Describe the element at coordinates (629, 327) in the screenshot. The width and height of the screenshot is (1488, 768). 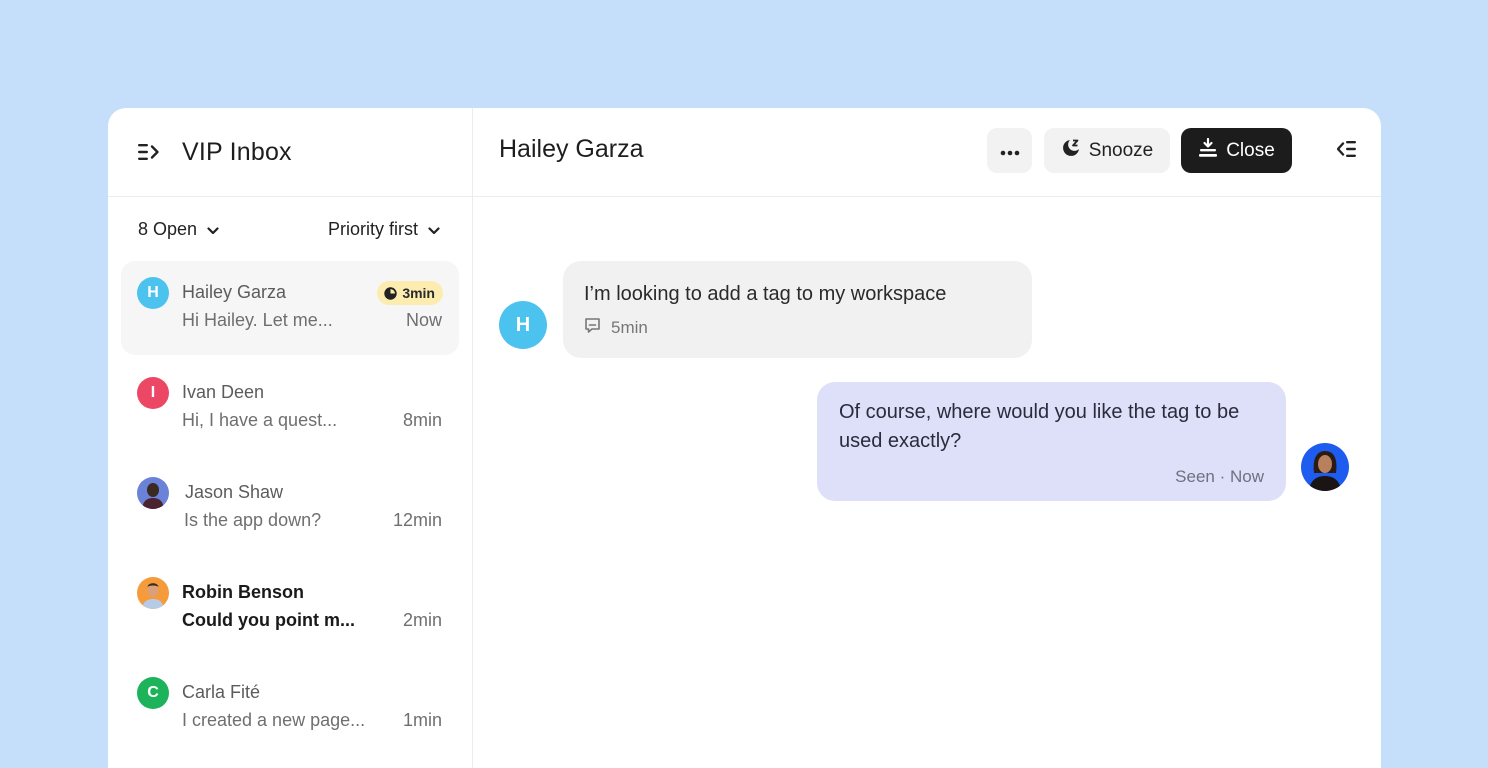
I see `message-time: 5min` at that location.